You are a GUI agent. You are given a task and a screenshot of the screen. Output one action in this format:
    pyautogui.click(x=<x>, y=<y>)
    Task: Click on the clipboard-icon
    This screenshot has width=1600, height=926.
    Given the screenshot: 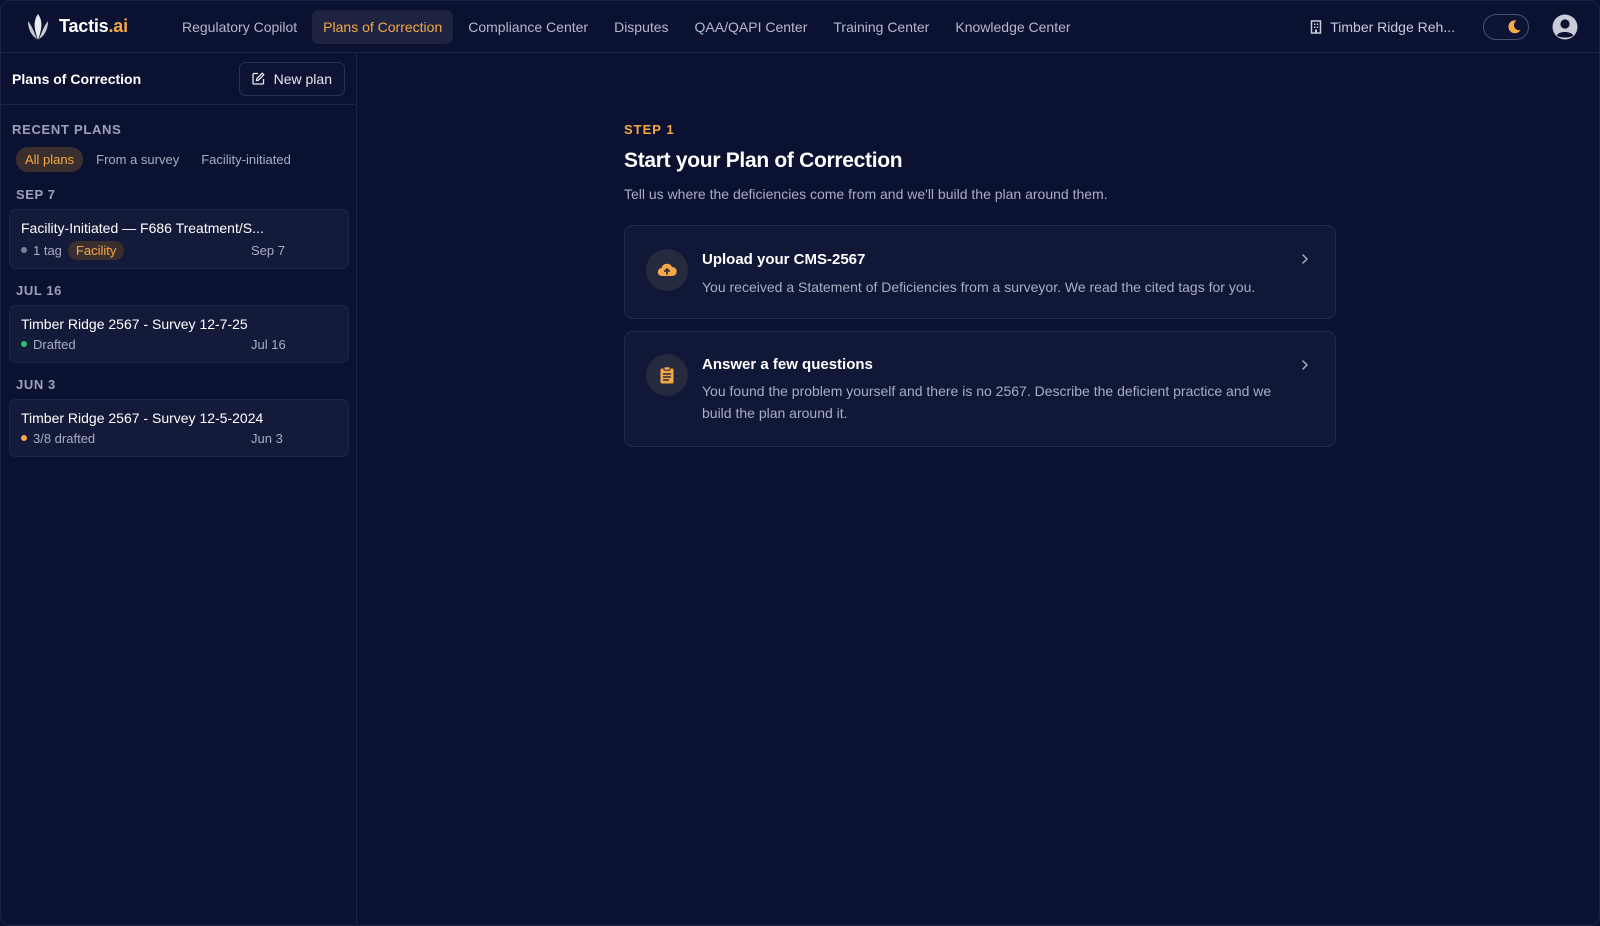 What is the action you would take?
    pyautogui.click(x=667, y=375)
    